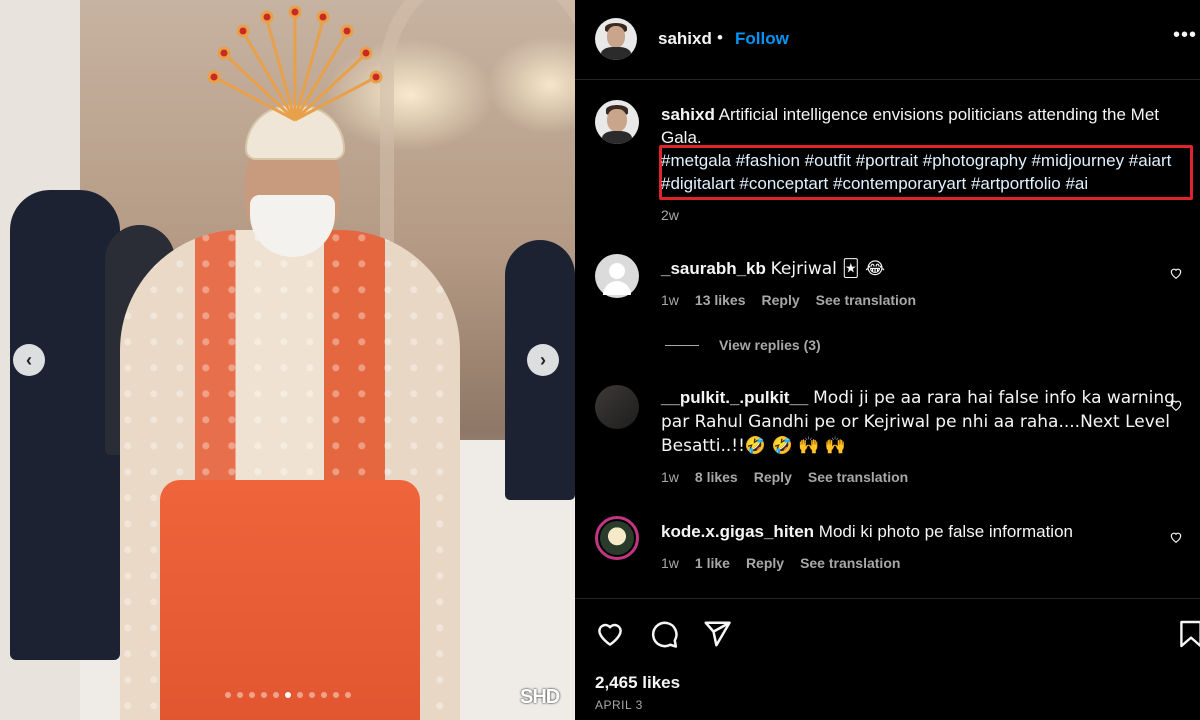 This screenshot has width=1200, height=720. Describe the element at coordinates (887, 40) in the screenshot. I see `post-header: sahixd • Follow •••` at that location.